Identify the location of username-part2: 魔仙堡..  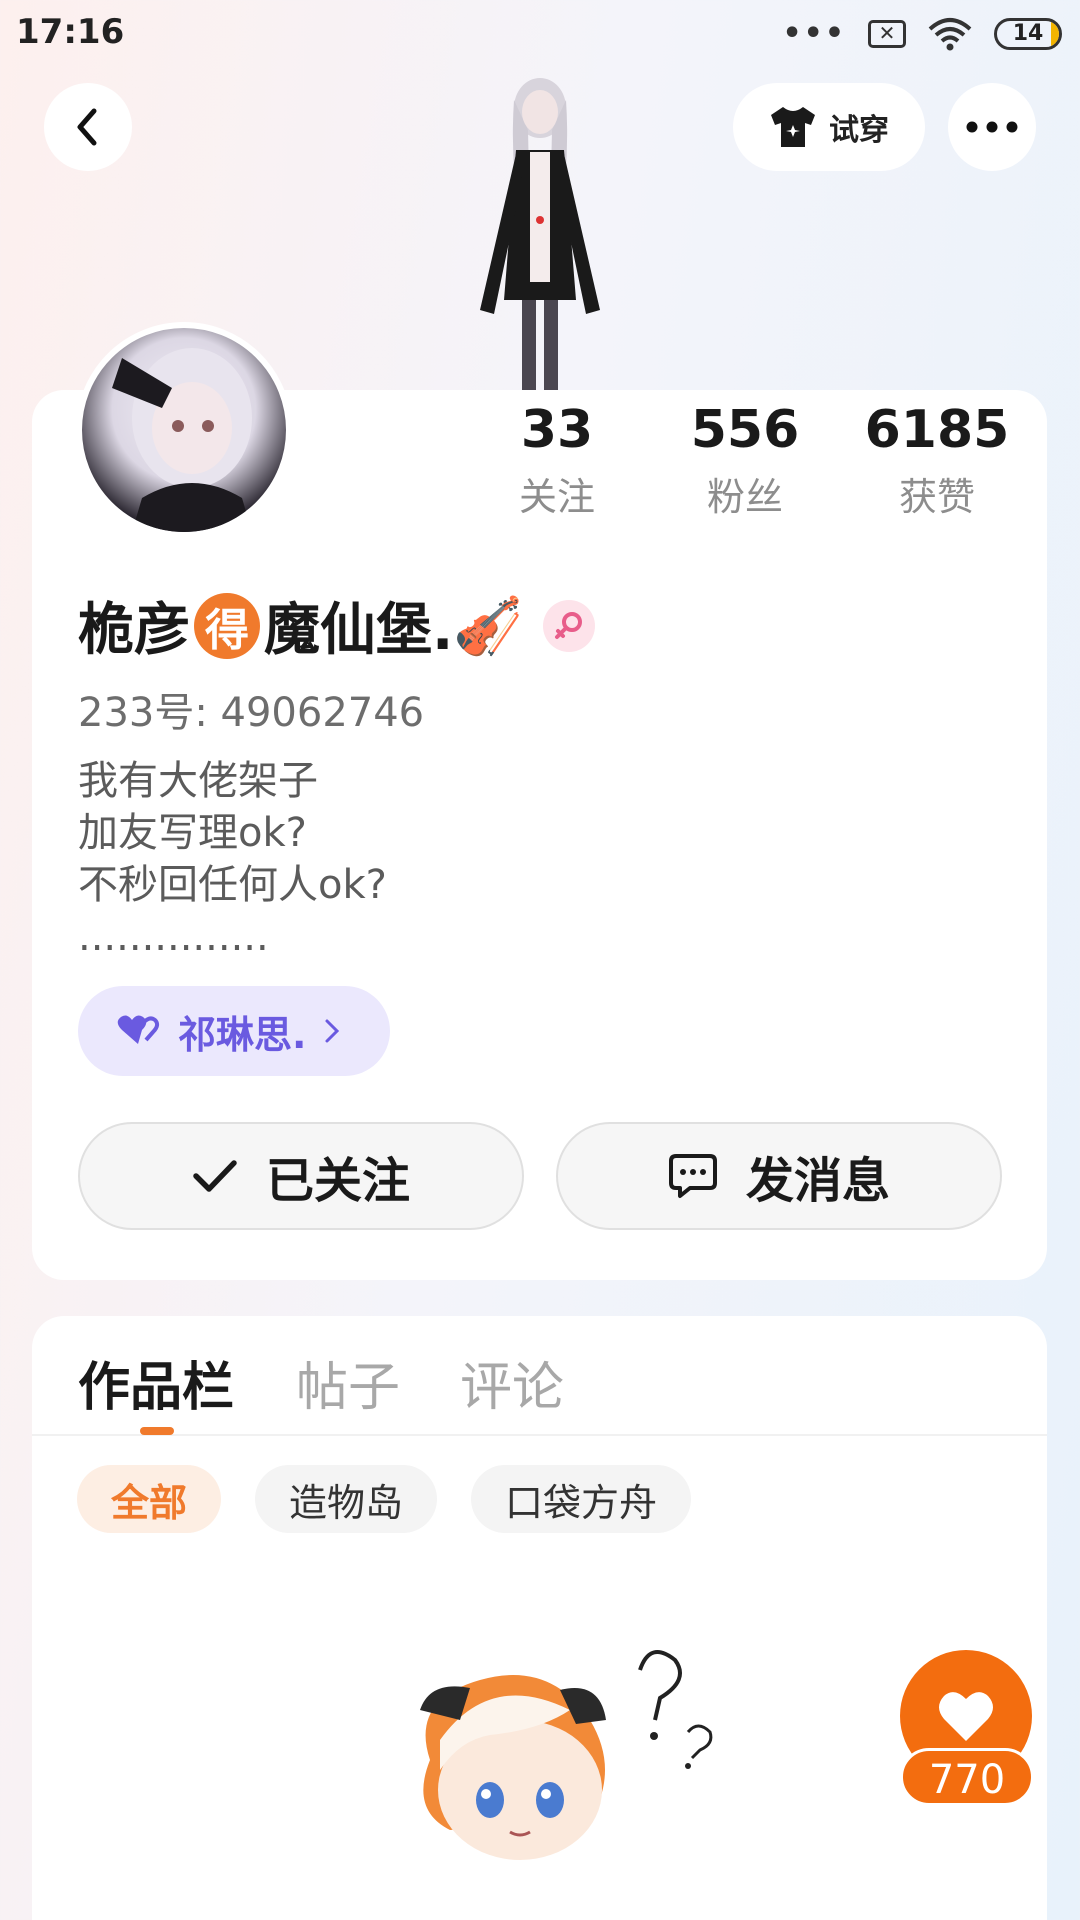
(359, 630).